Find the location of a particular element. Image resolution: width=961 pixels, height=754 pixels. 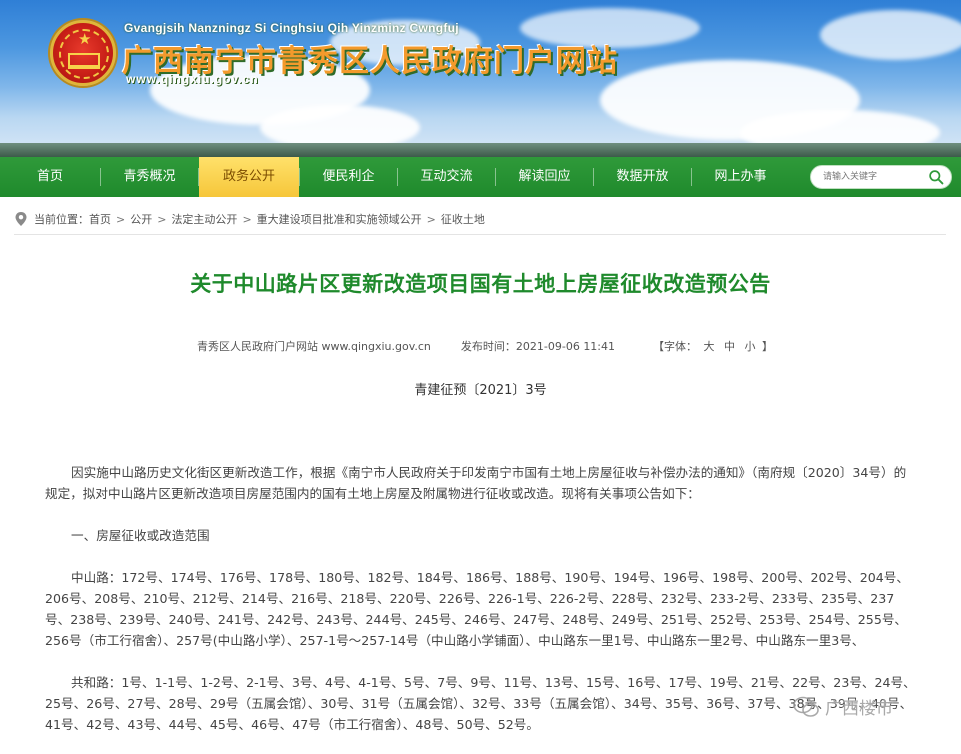

nav-item-online-services: 网上办事 is located at coordinates (740, 177).